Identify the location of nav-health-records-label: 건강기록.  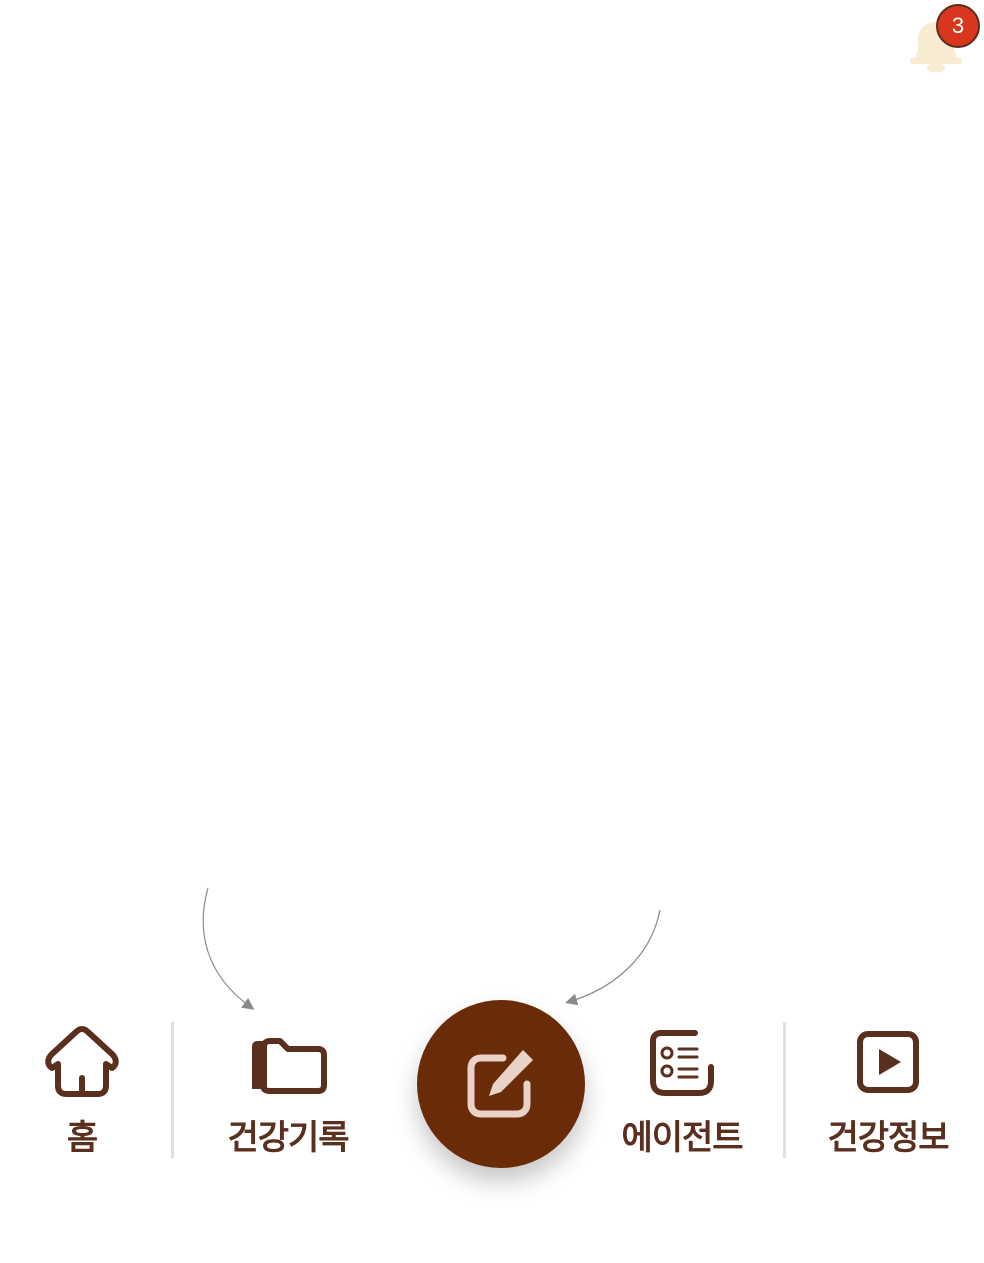
(288, 1138).